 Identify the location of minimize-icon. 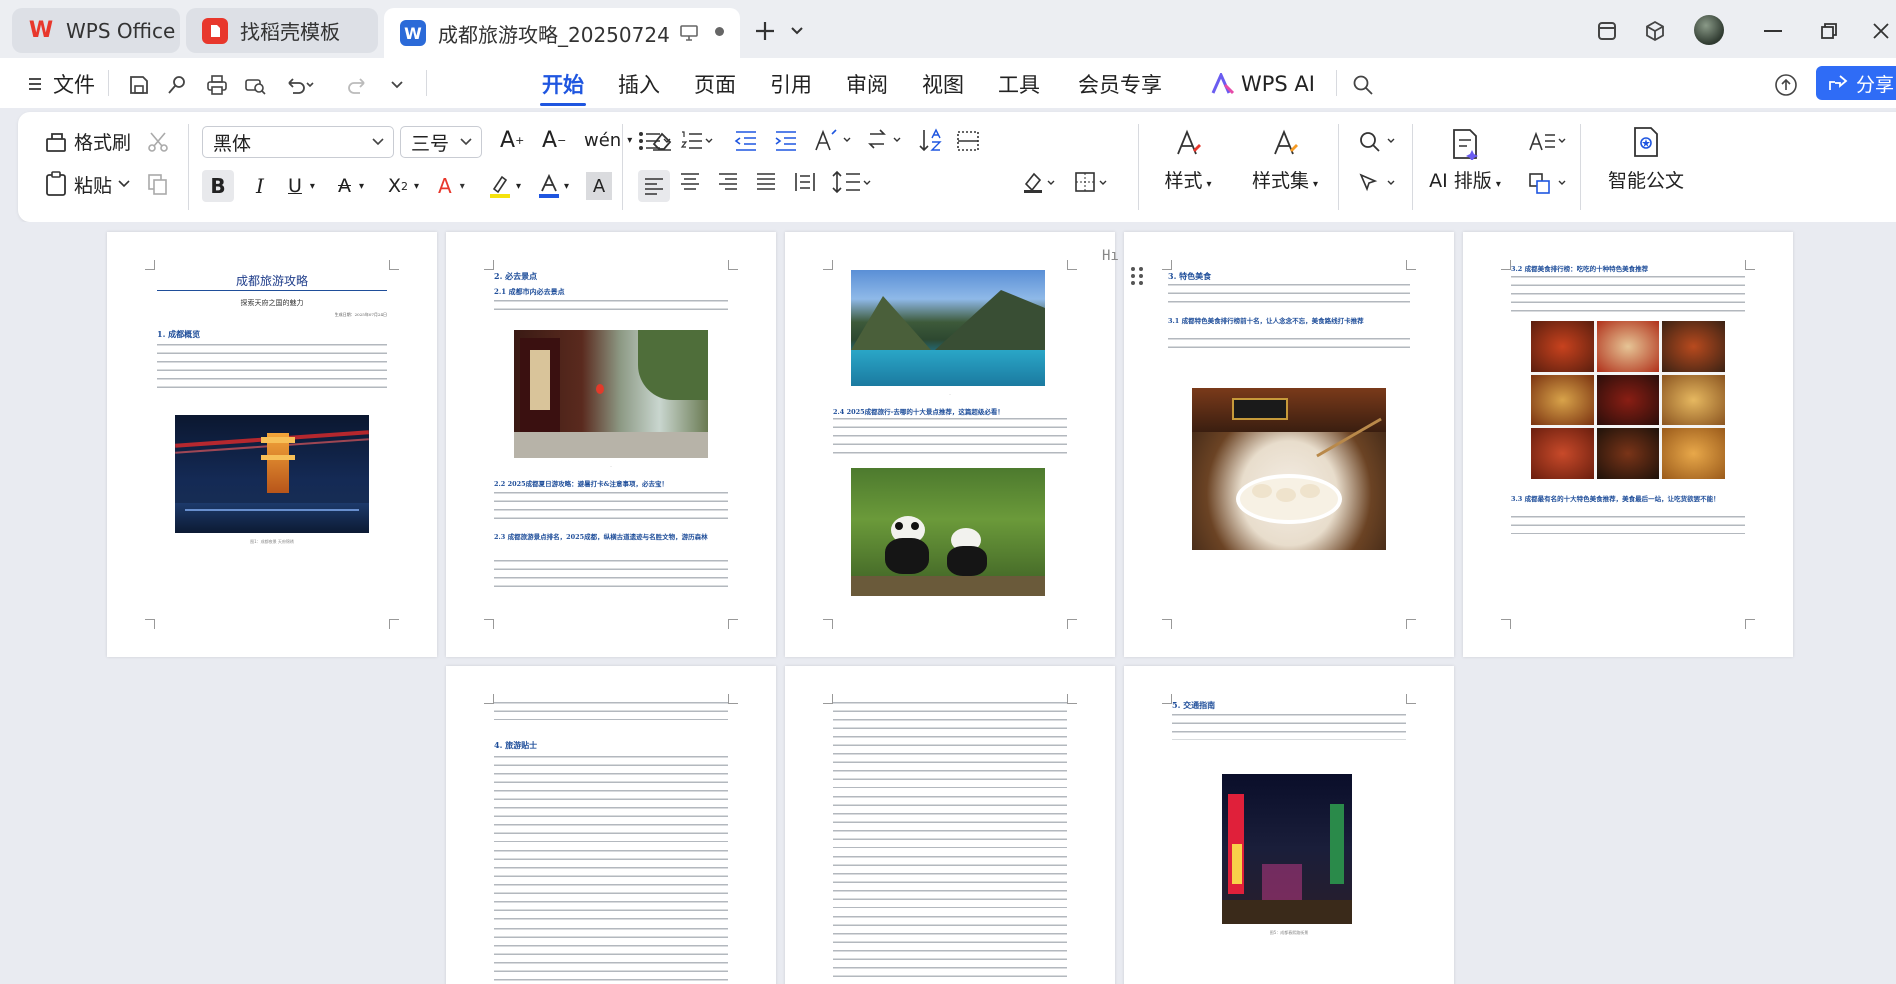
(1773, 31).